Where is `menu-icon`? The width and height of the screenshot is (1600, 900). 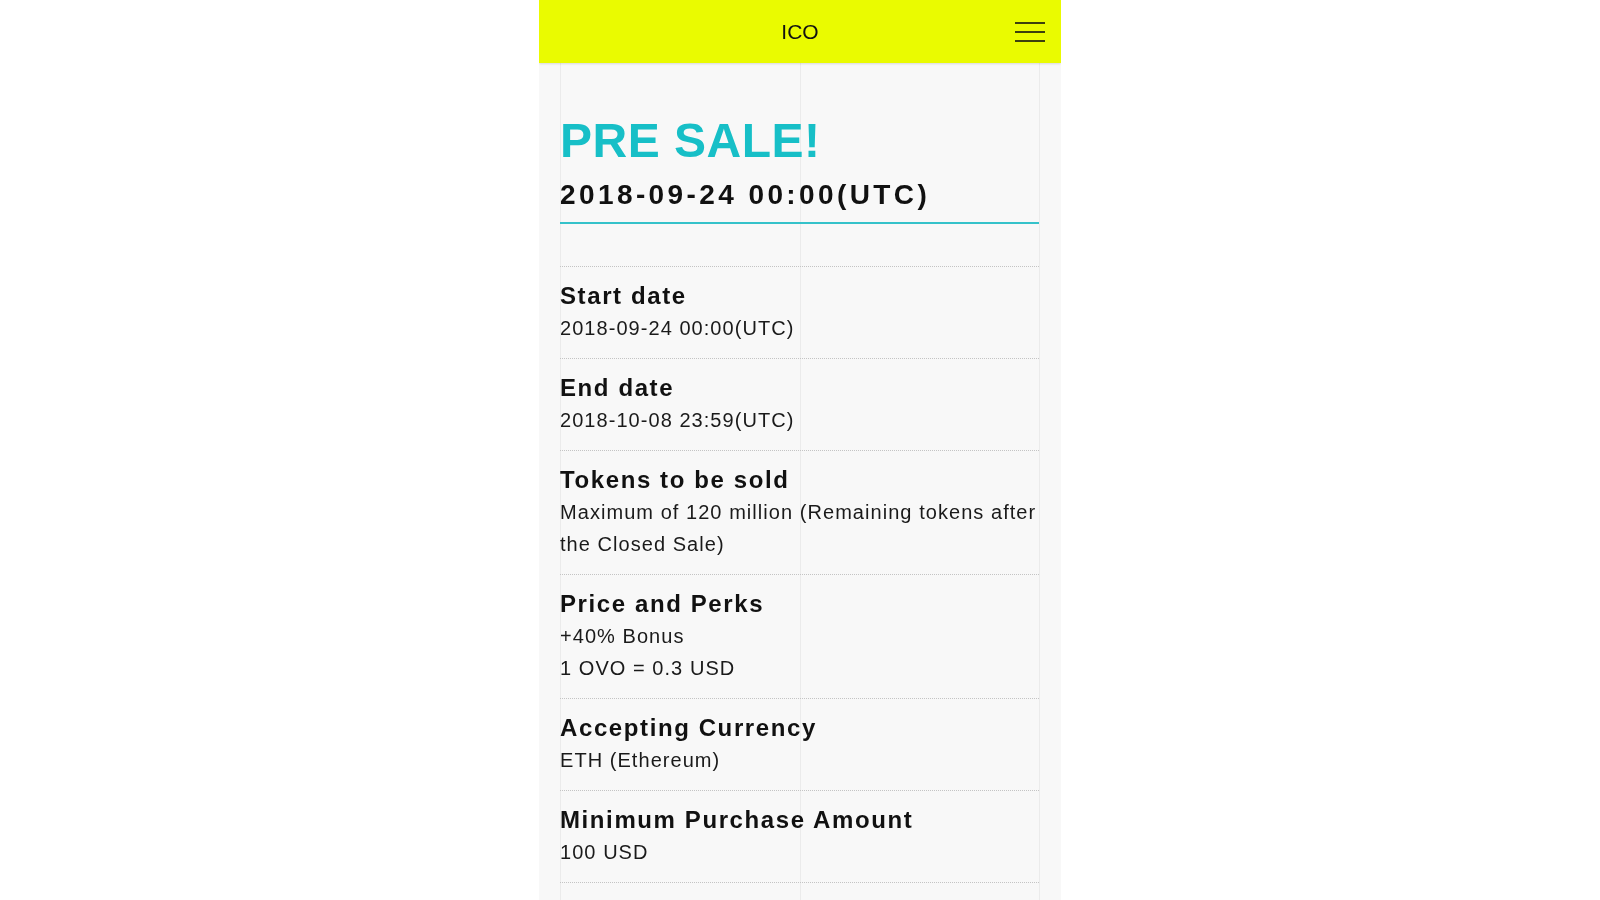 menu-icon is located at coordinates (1030, 31).